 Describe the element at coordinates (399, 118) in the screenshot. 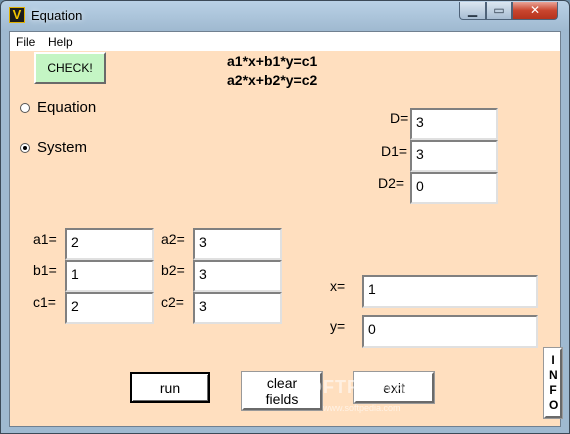

I see `d-label: D=` at that location.